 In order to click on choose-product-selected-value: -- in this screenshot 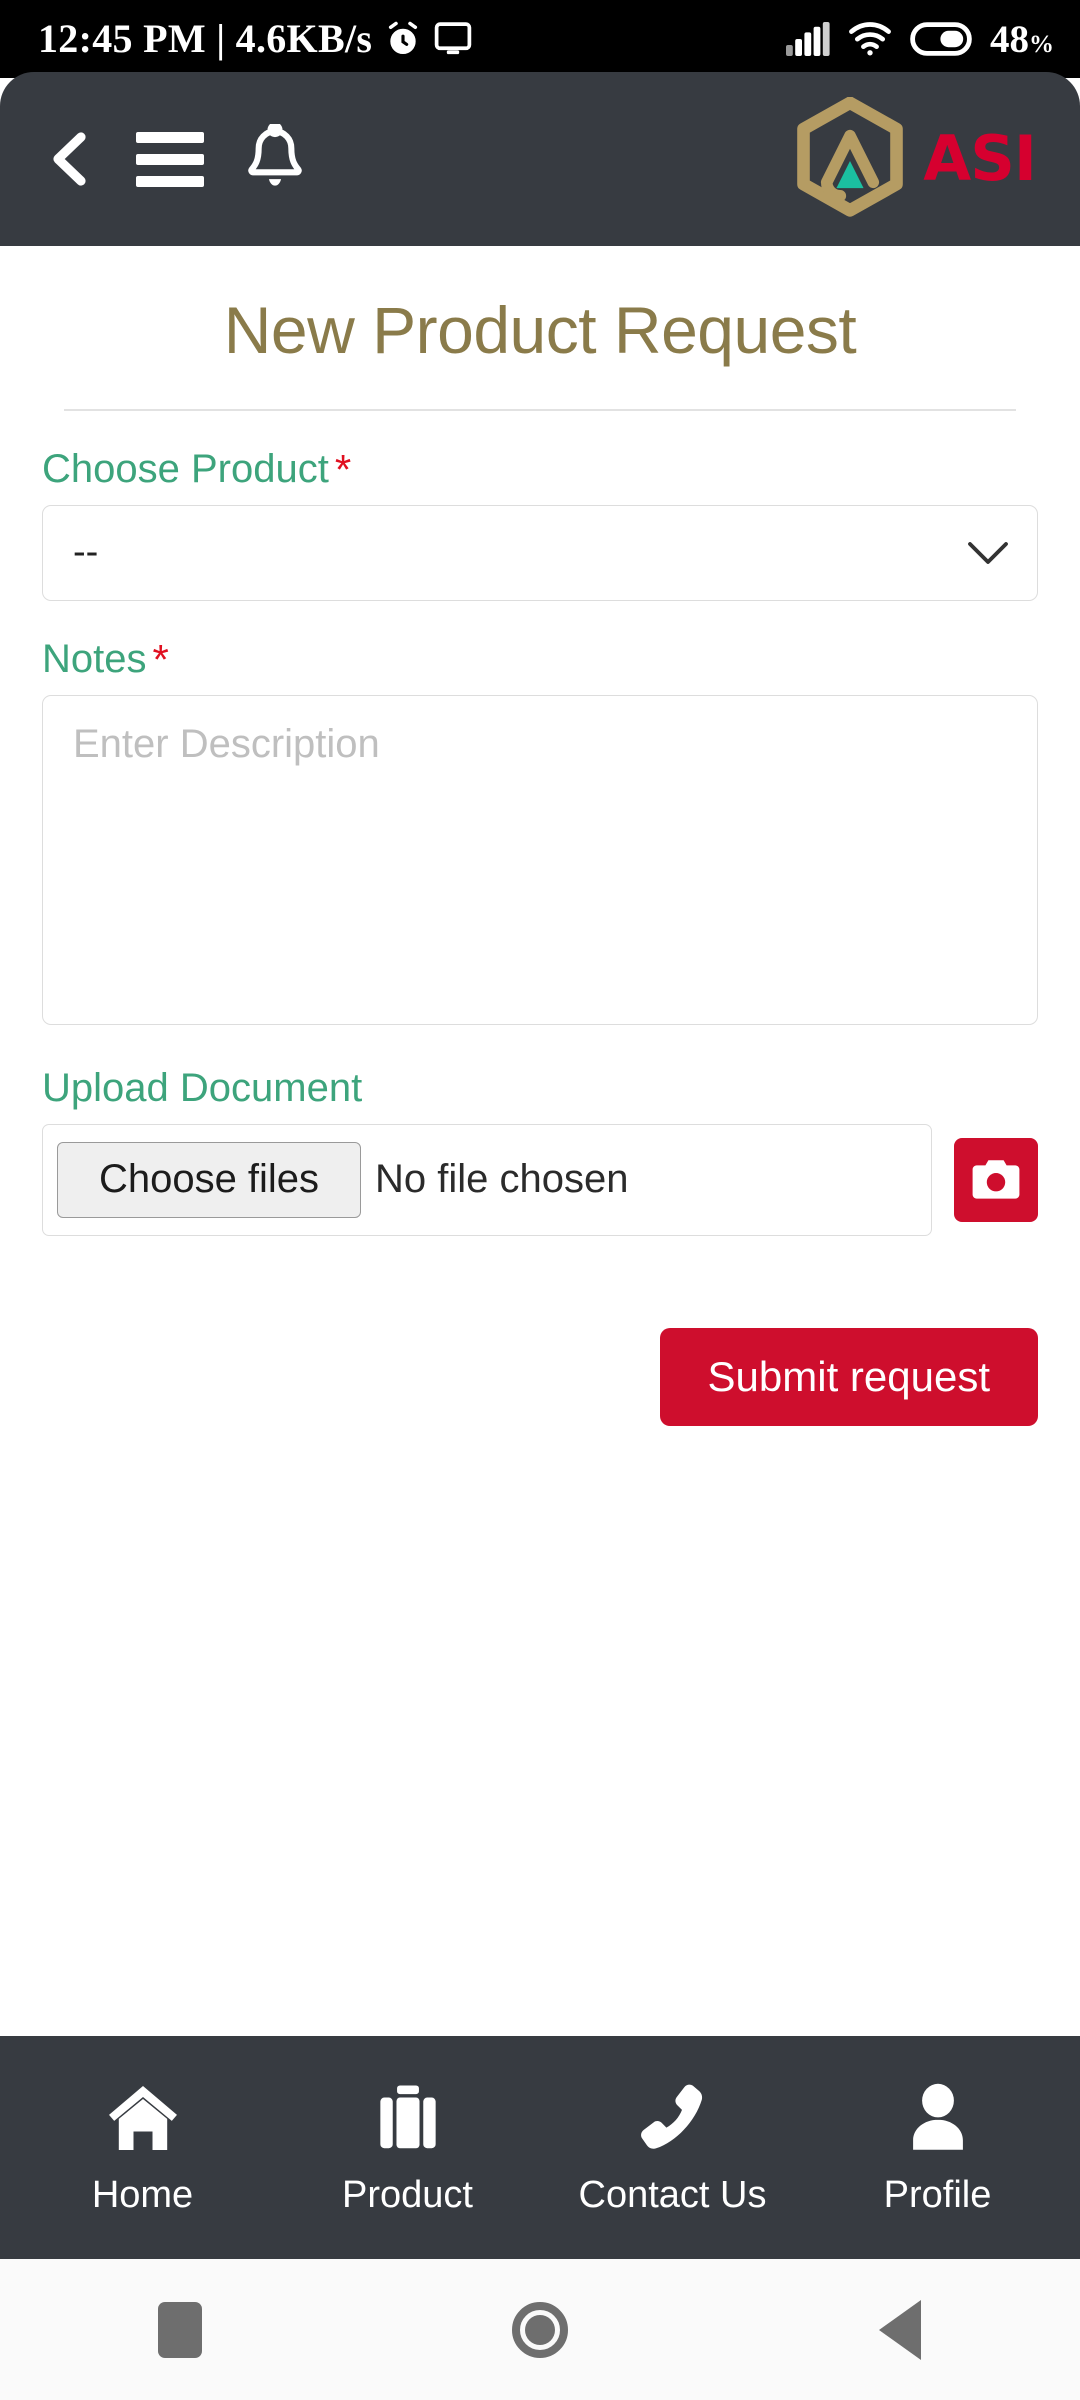, I will do `click(86, 552)`.